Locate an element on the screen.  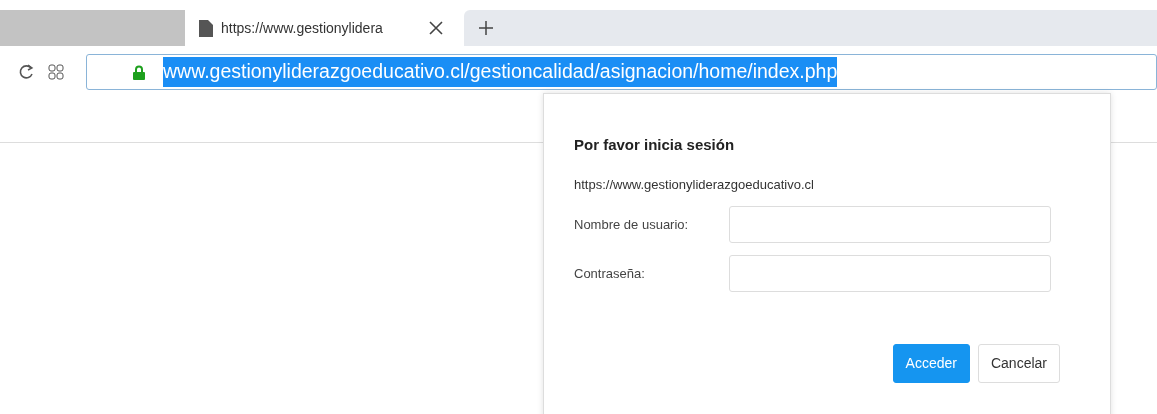
dialog-title: Por favor inicia sesión is located at coordinates (655, 145).